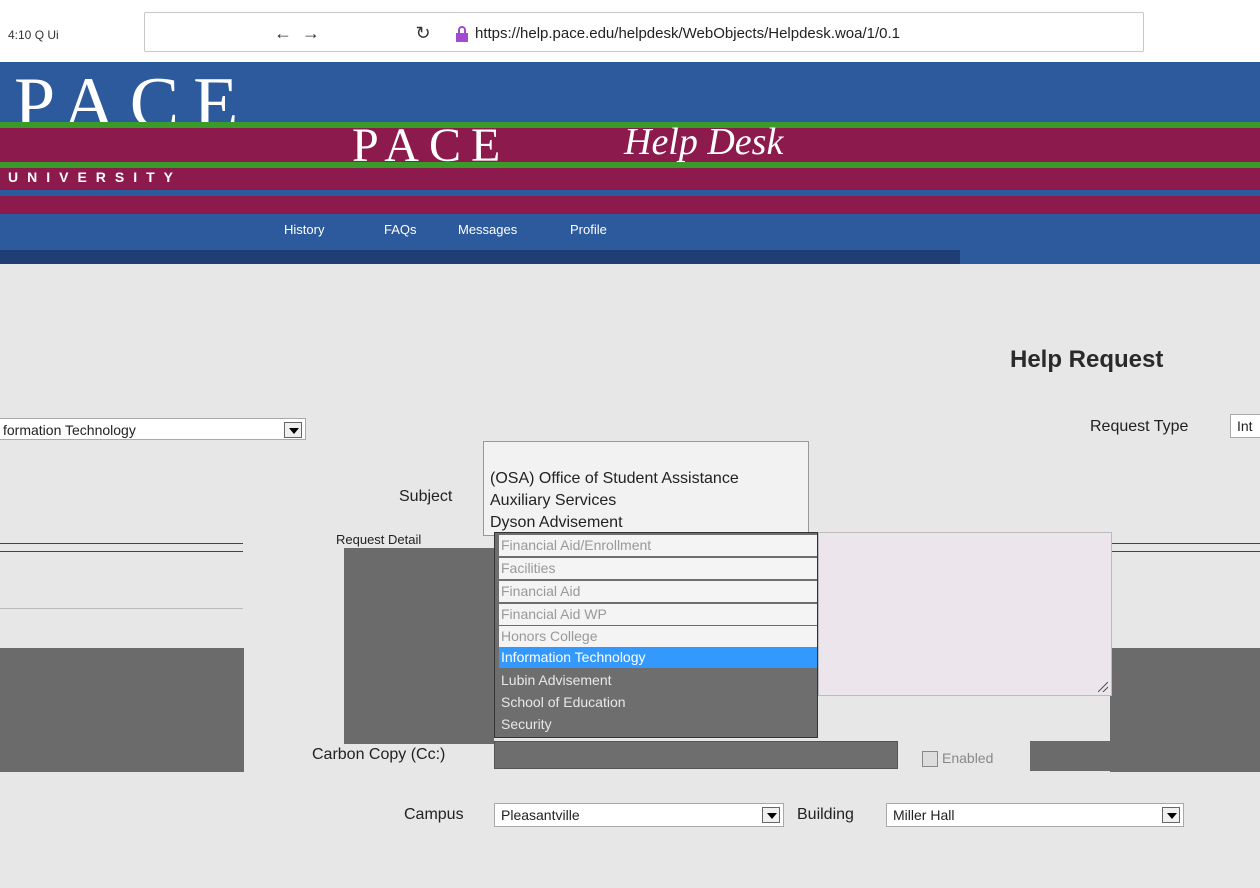 The width and height of the screenshot is (1260, 888). Describe the element at coordinates (462, 34) in the screenshot. I see `lock-icon` at that location.